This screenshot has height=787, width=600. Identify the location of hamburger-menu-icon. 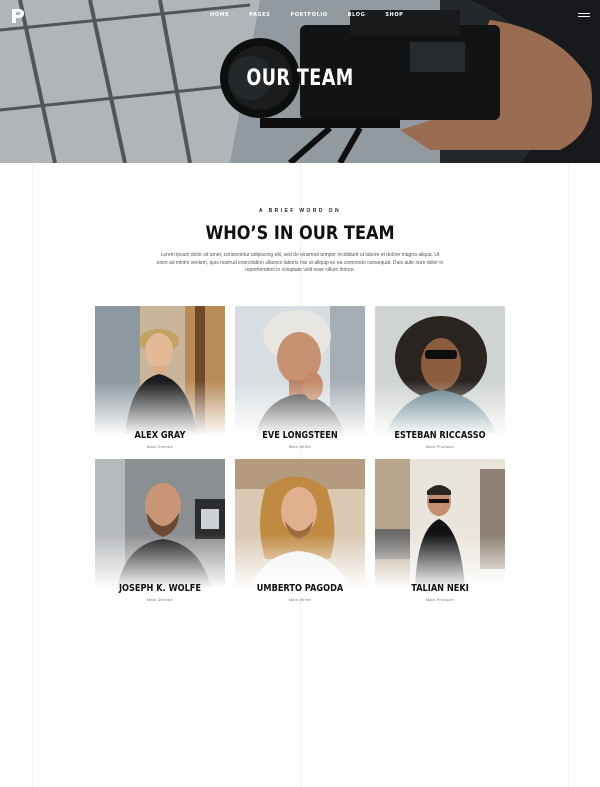
(584, 16).